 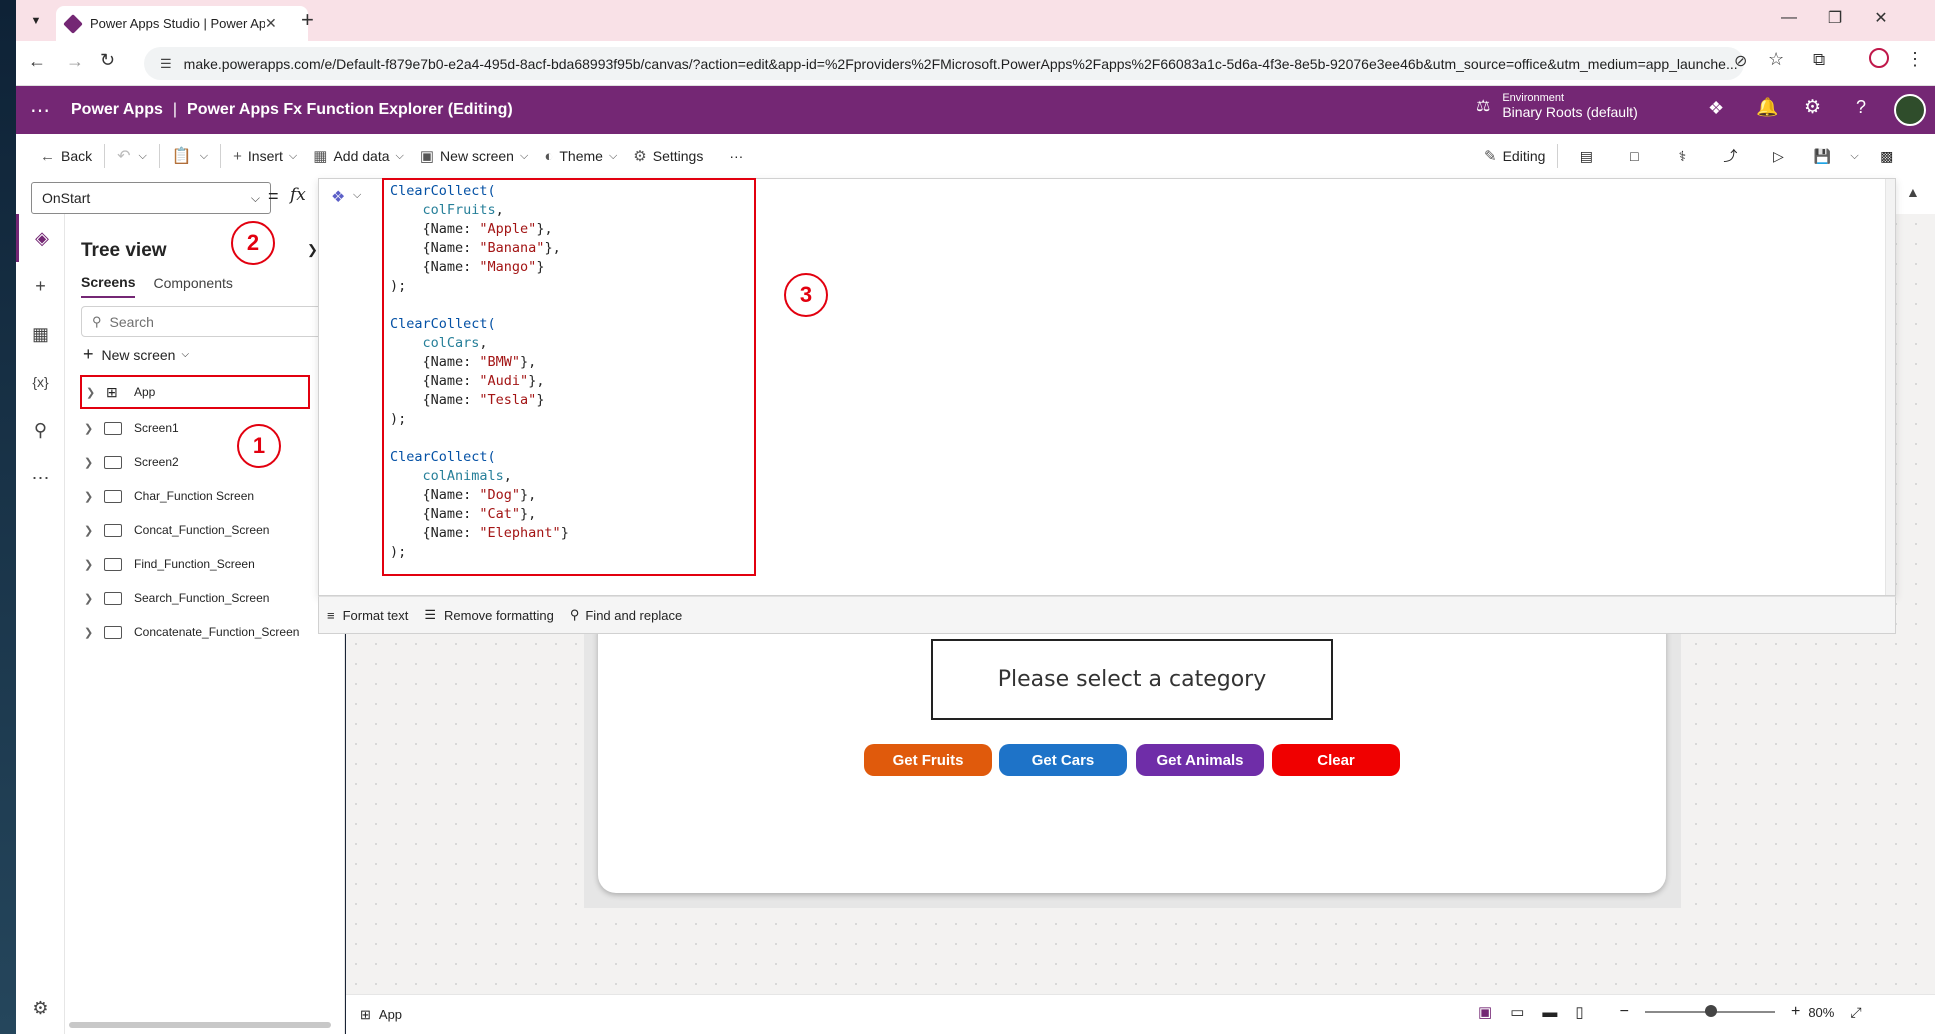 What do you see at coordinates (200, 530) in the screenshot?
I see `tree-item-concat-function-screen: ❯ Concat_Function_Screen` at bounding box center [200, 530].